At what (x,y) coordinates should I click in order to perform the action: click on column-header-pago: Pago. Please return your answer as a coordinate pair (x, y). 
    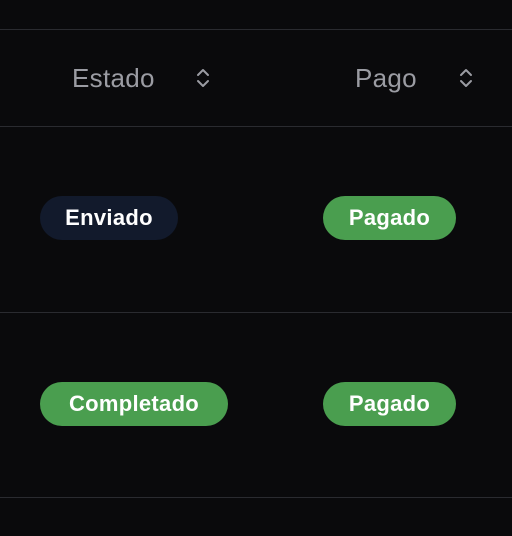
    Looking at the image, I should click on (414, 78).